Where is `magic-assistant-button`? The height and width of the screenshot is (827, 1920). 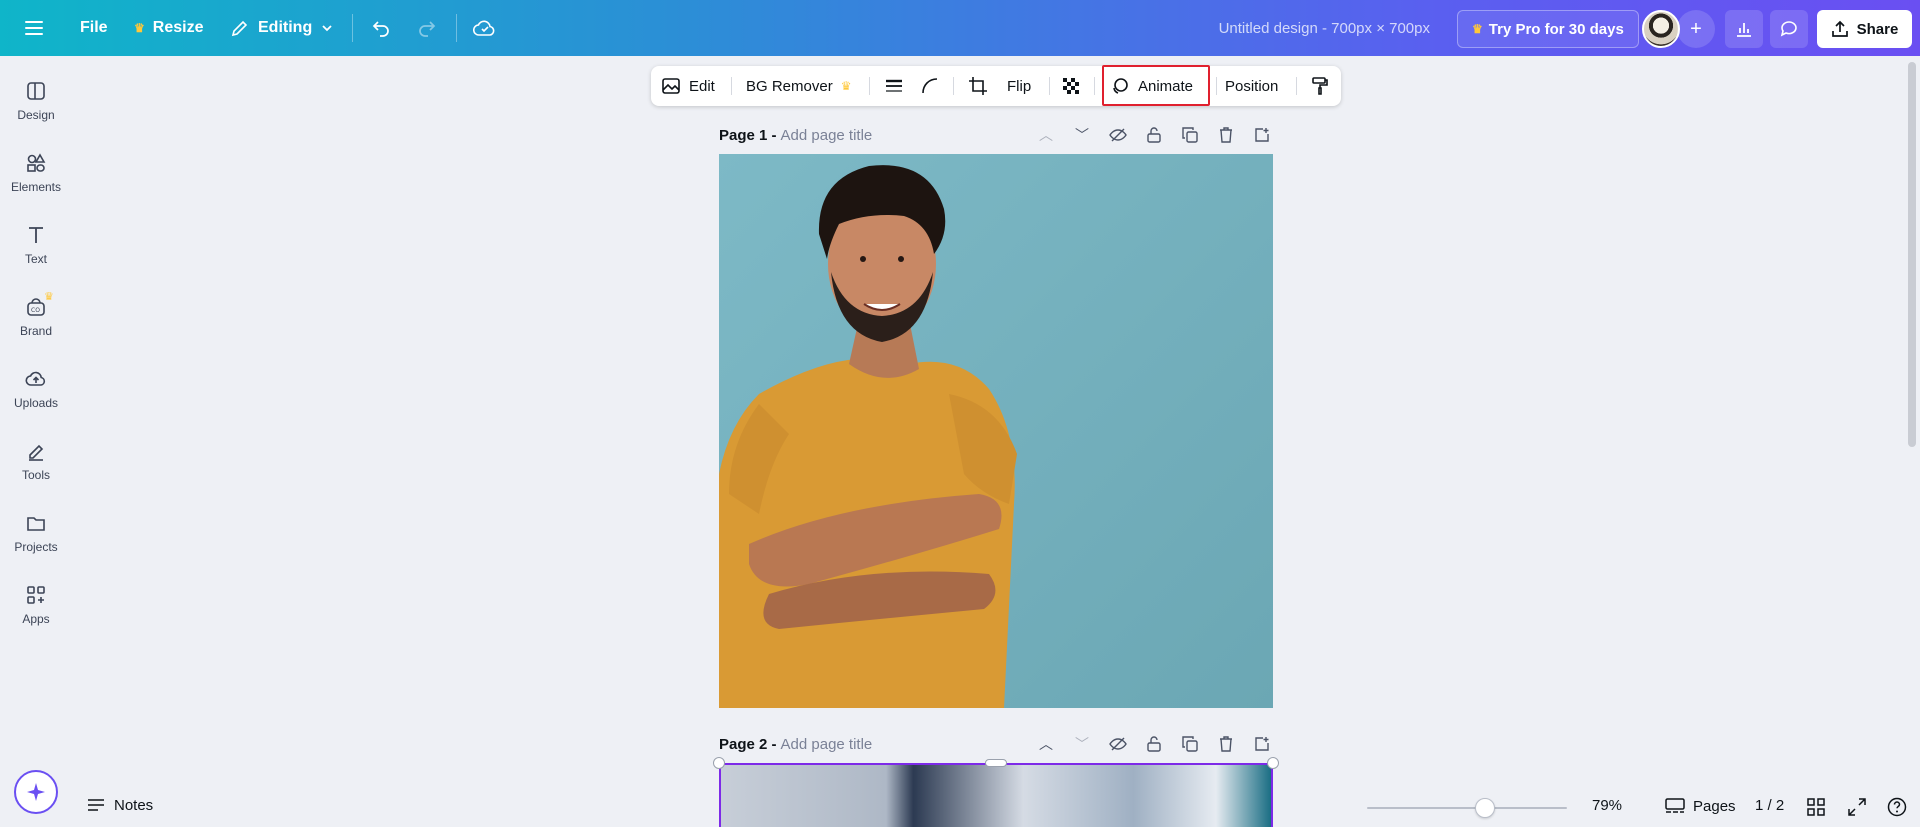 magic-assistant-button is located at coordinates (36, 792).